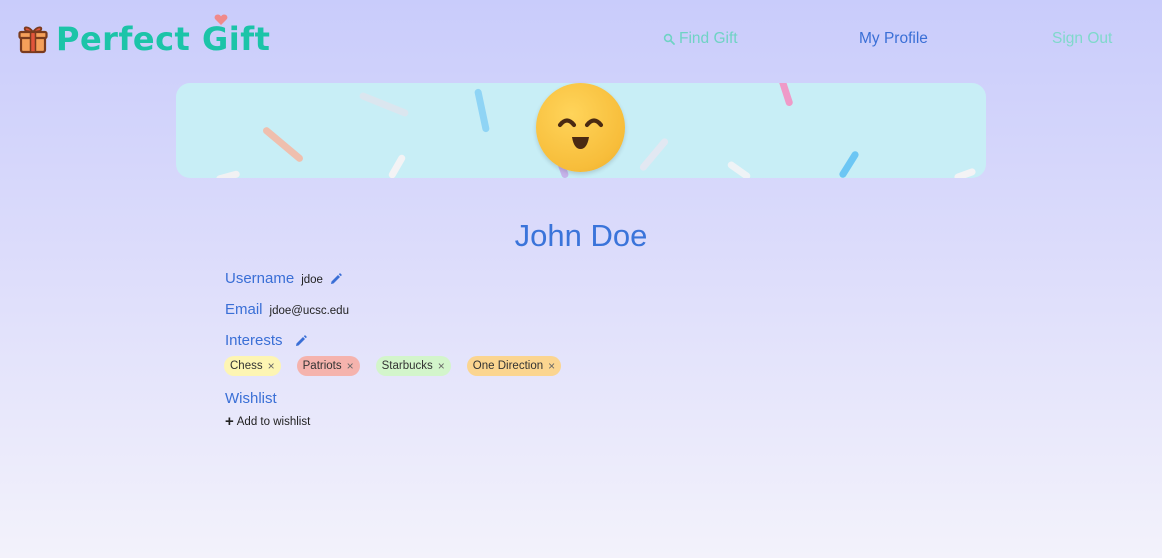 The image size is (1162, 558). I want to click on interest-chip: Chess ×, so click(252, 366).